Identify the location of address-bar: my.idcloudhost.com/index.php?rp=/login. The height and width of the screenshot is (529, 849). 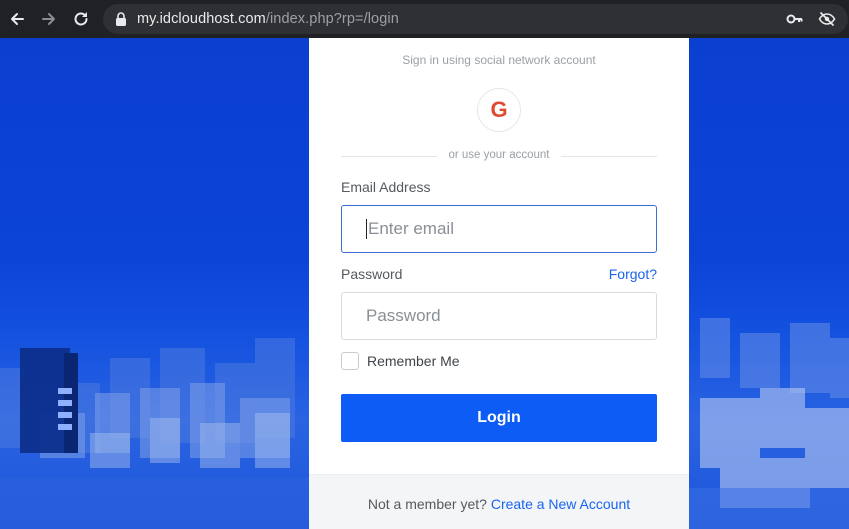
(475, 19).